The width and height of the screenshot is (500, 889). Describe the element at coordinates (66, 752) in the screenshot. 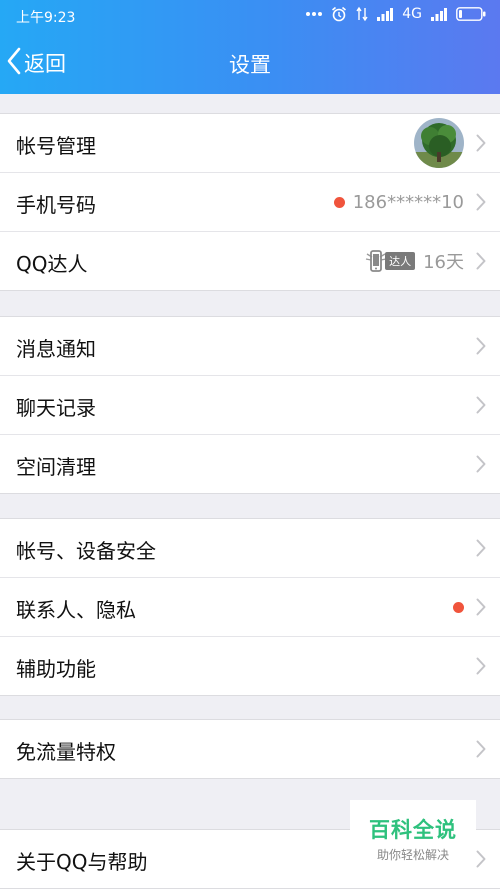

I see `row-label: 免流量特权` at that location.